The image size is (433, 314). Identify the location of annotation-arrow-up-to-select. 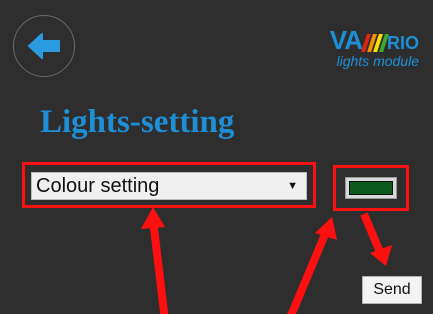
(155, 260).